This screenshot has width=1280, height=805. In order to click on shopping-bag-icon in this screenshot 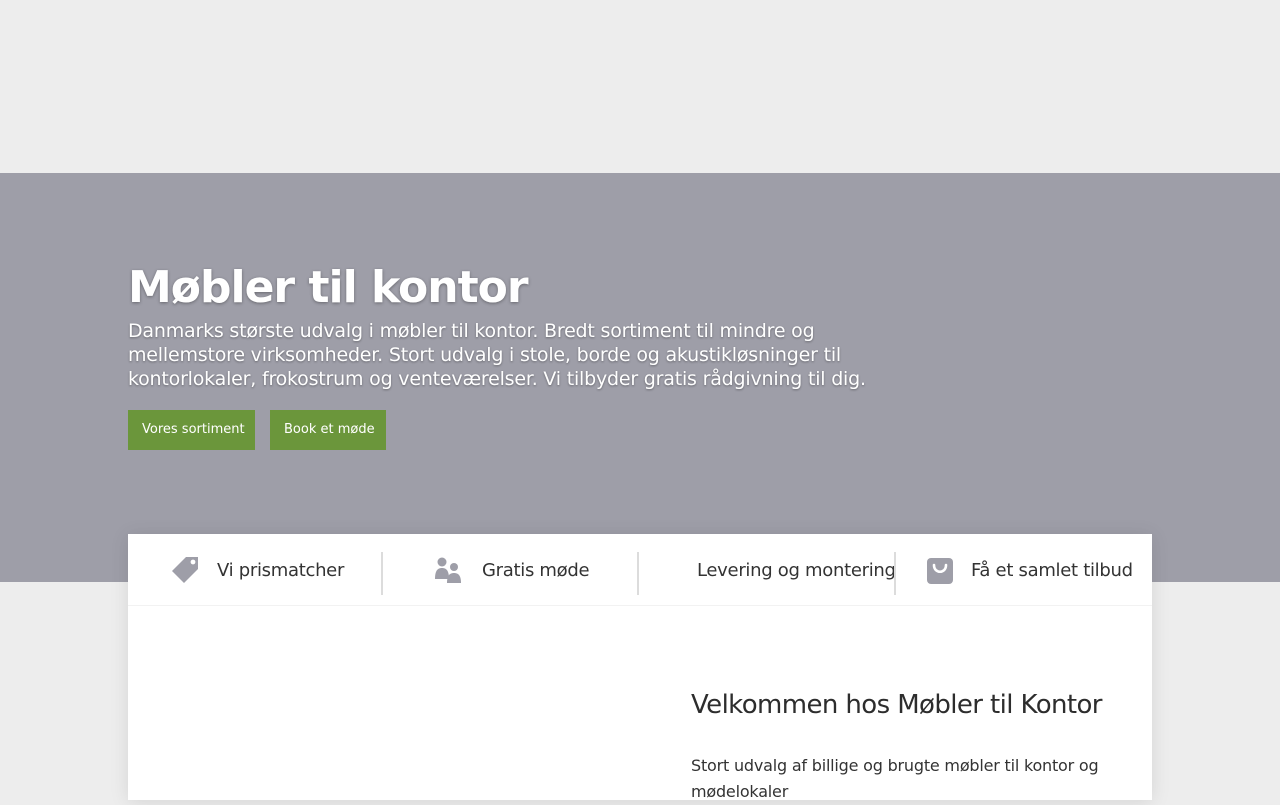, I will do `click(940, 571)`.